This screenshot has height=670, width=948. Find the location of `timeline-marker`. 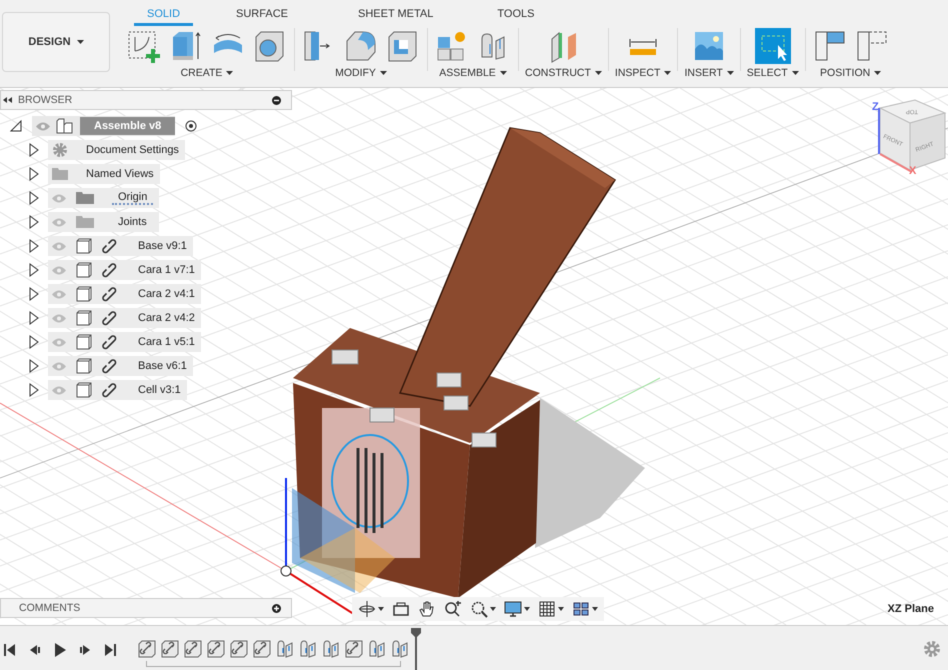

timeline-marker is located at coordinates (416, 649).